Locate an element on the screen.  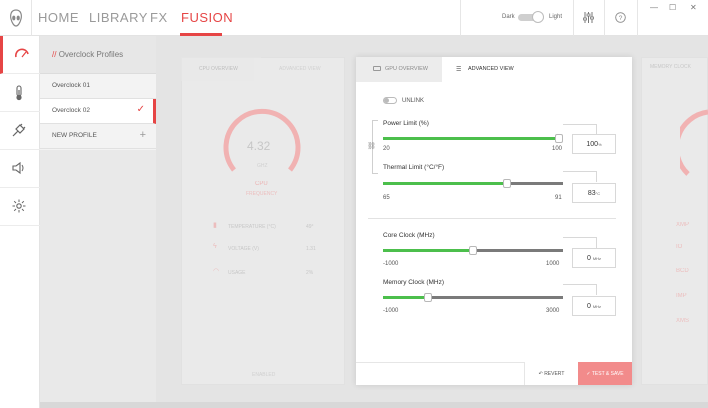
power-limit-min: 20 is located at coordinates (386, 149).